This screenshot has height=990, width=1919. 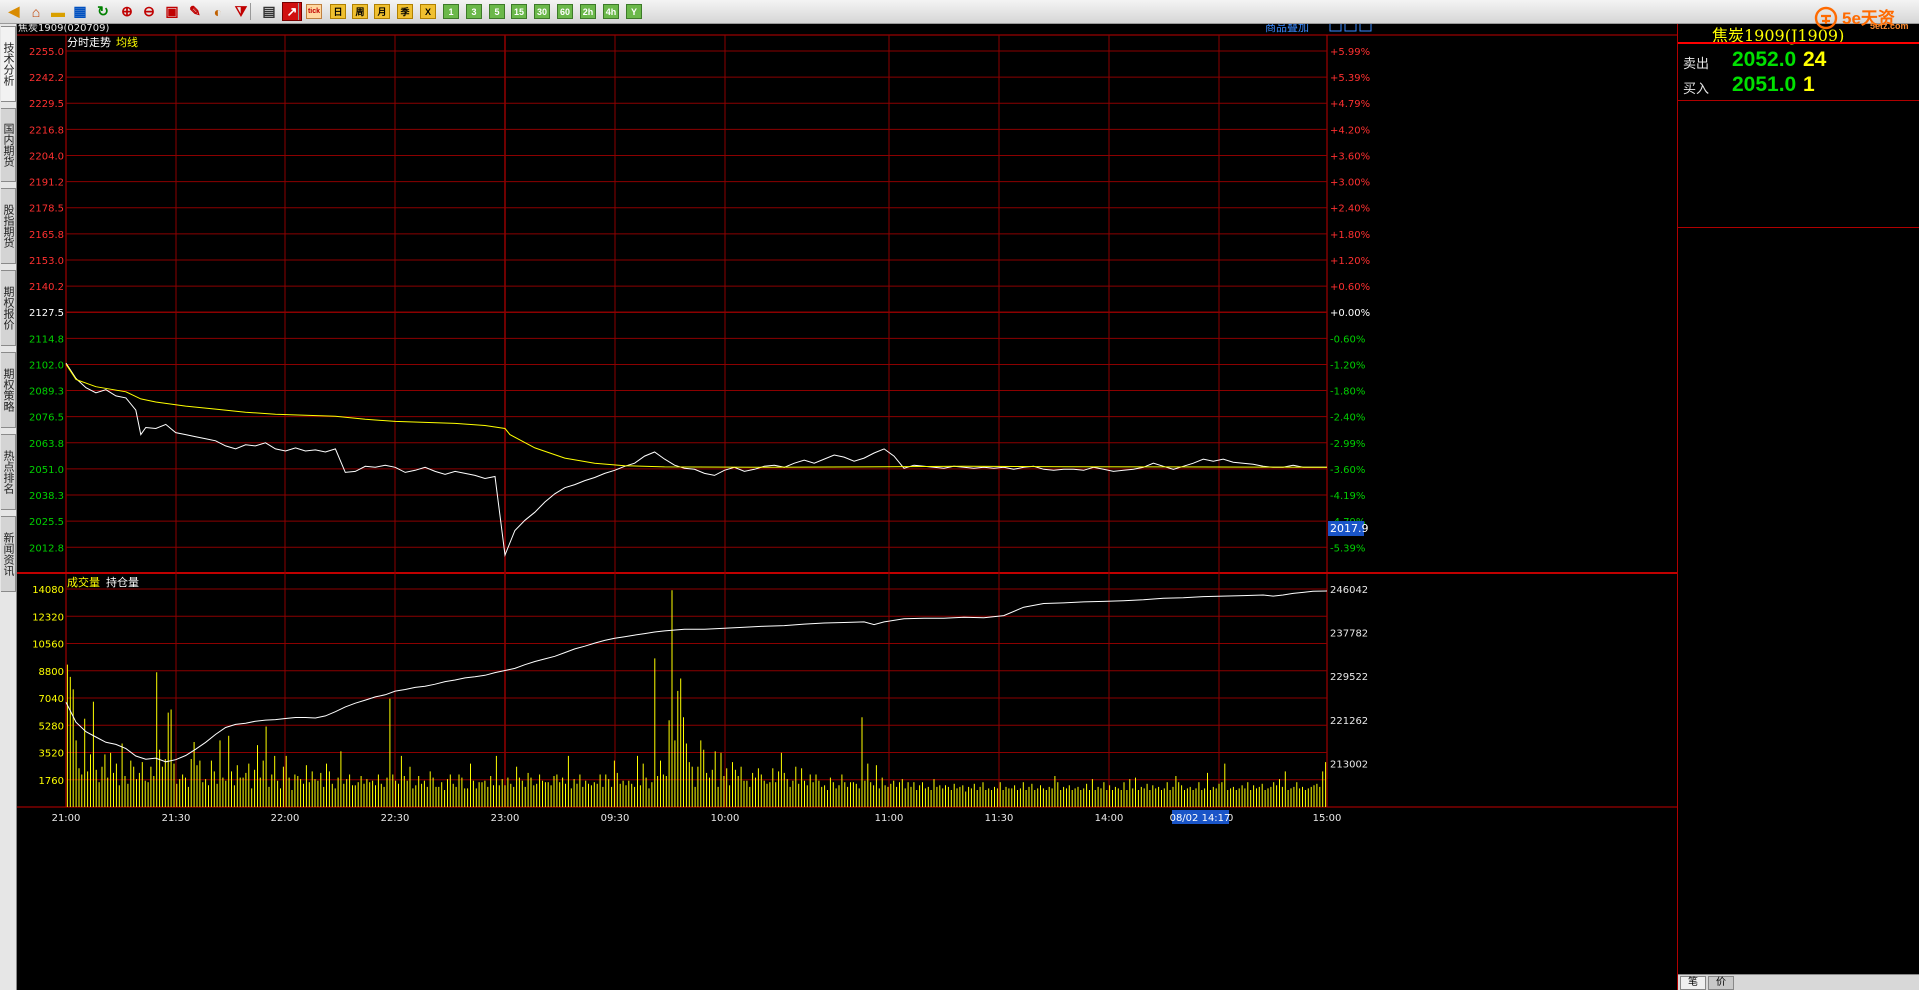 I want to click on bottom-tab-2: 价, so click(x=1721, y=983).